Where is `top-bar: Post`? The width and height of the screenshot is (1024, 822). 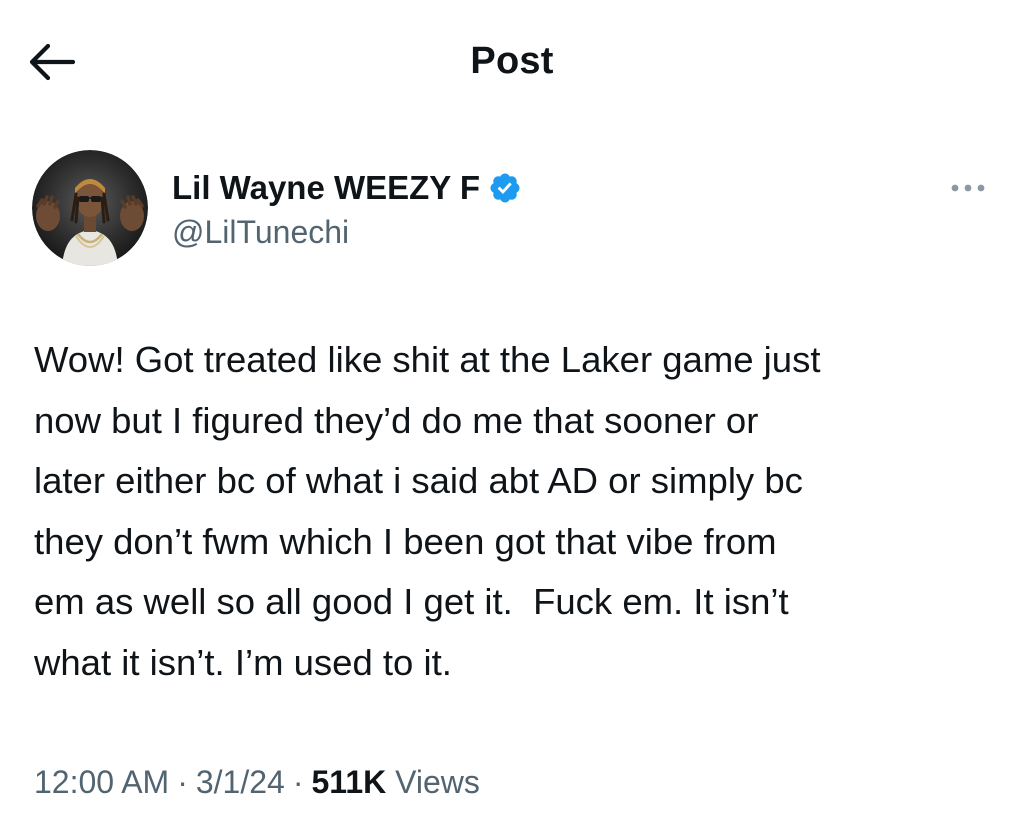 top-bar: Post is located at coordinates (512, 60).